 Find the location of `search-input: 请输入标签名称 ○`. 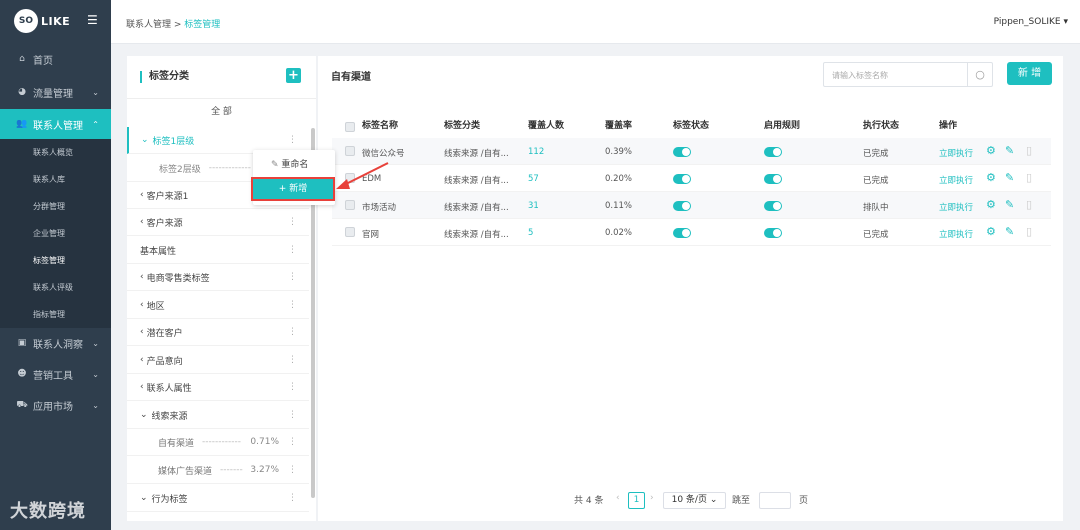

search-input: 请输入标签名称 ○ is located at coordinates (908, 74).